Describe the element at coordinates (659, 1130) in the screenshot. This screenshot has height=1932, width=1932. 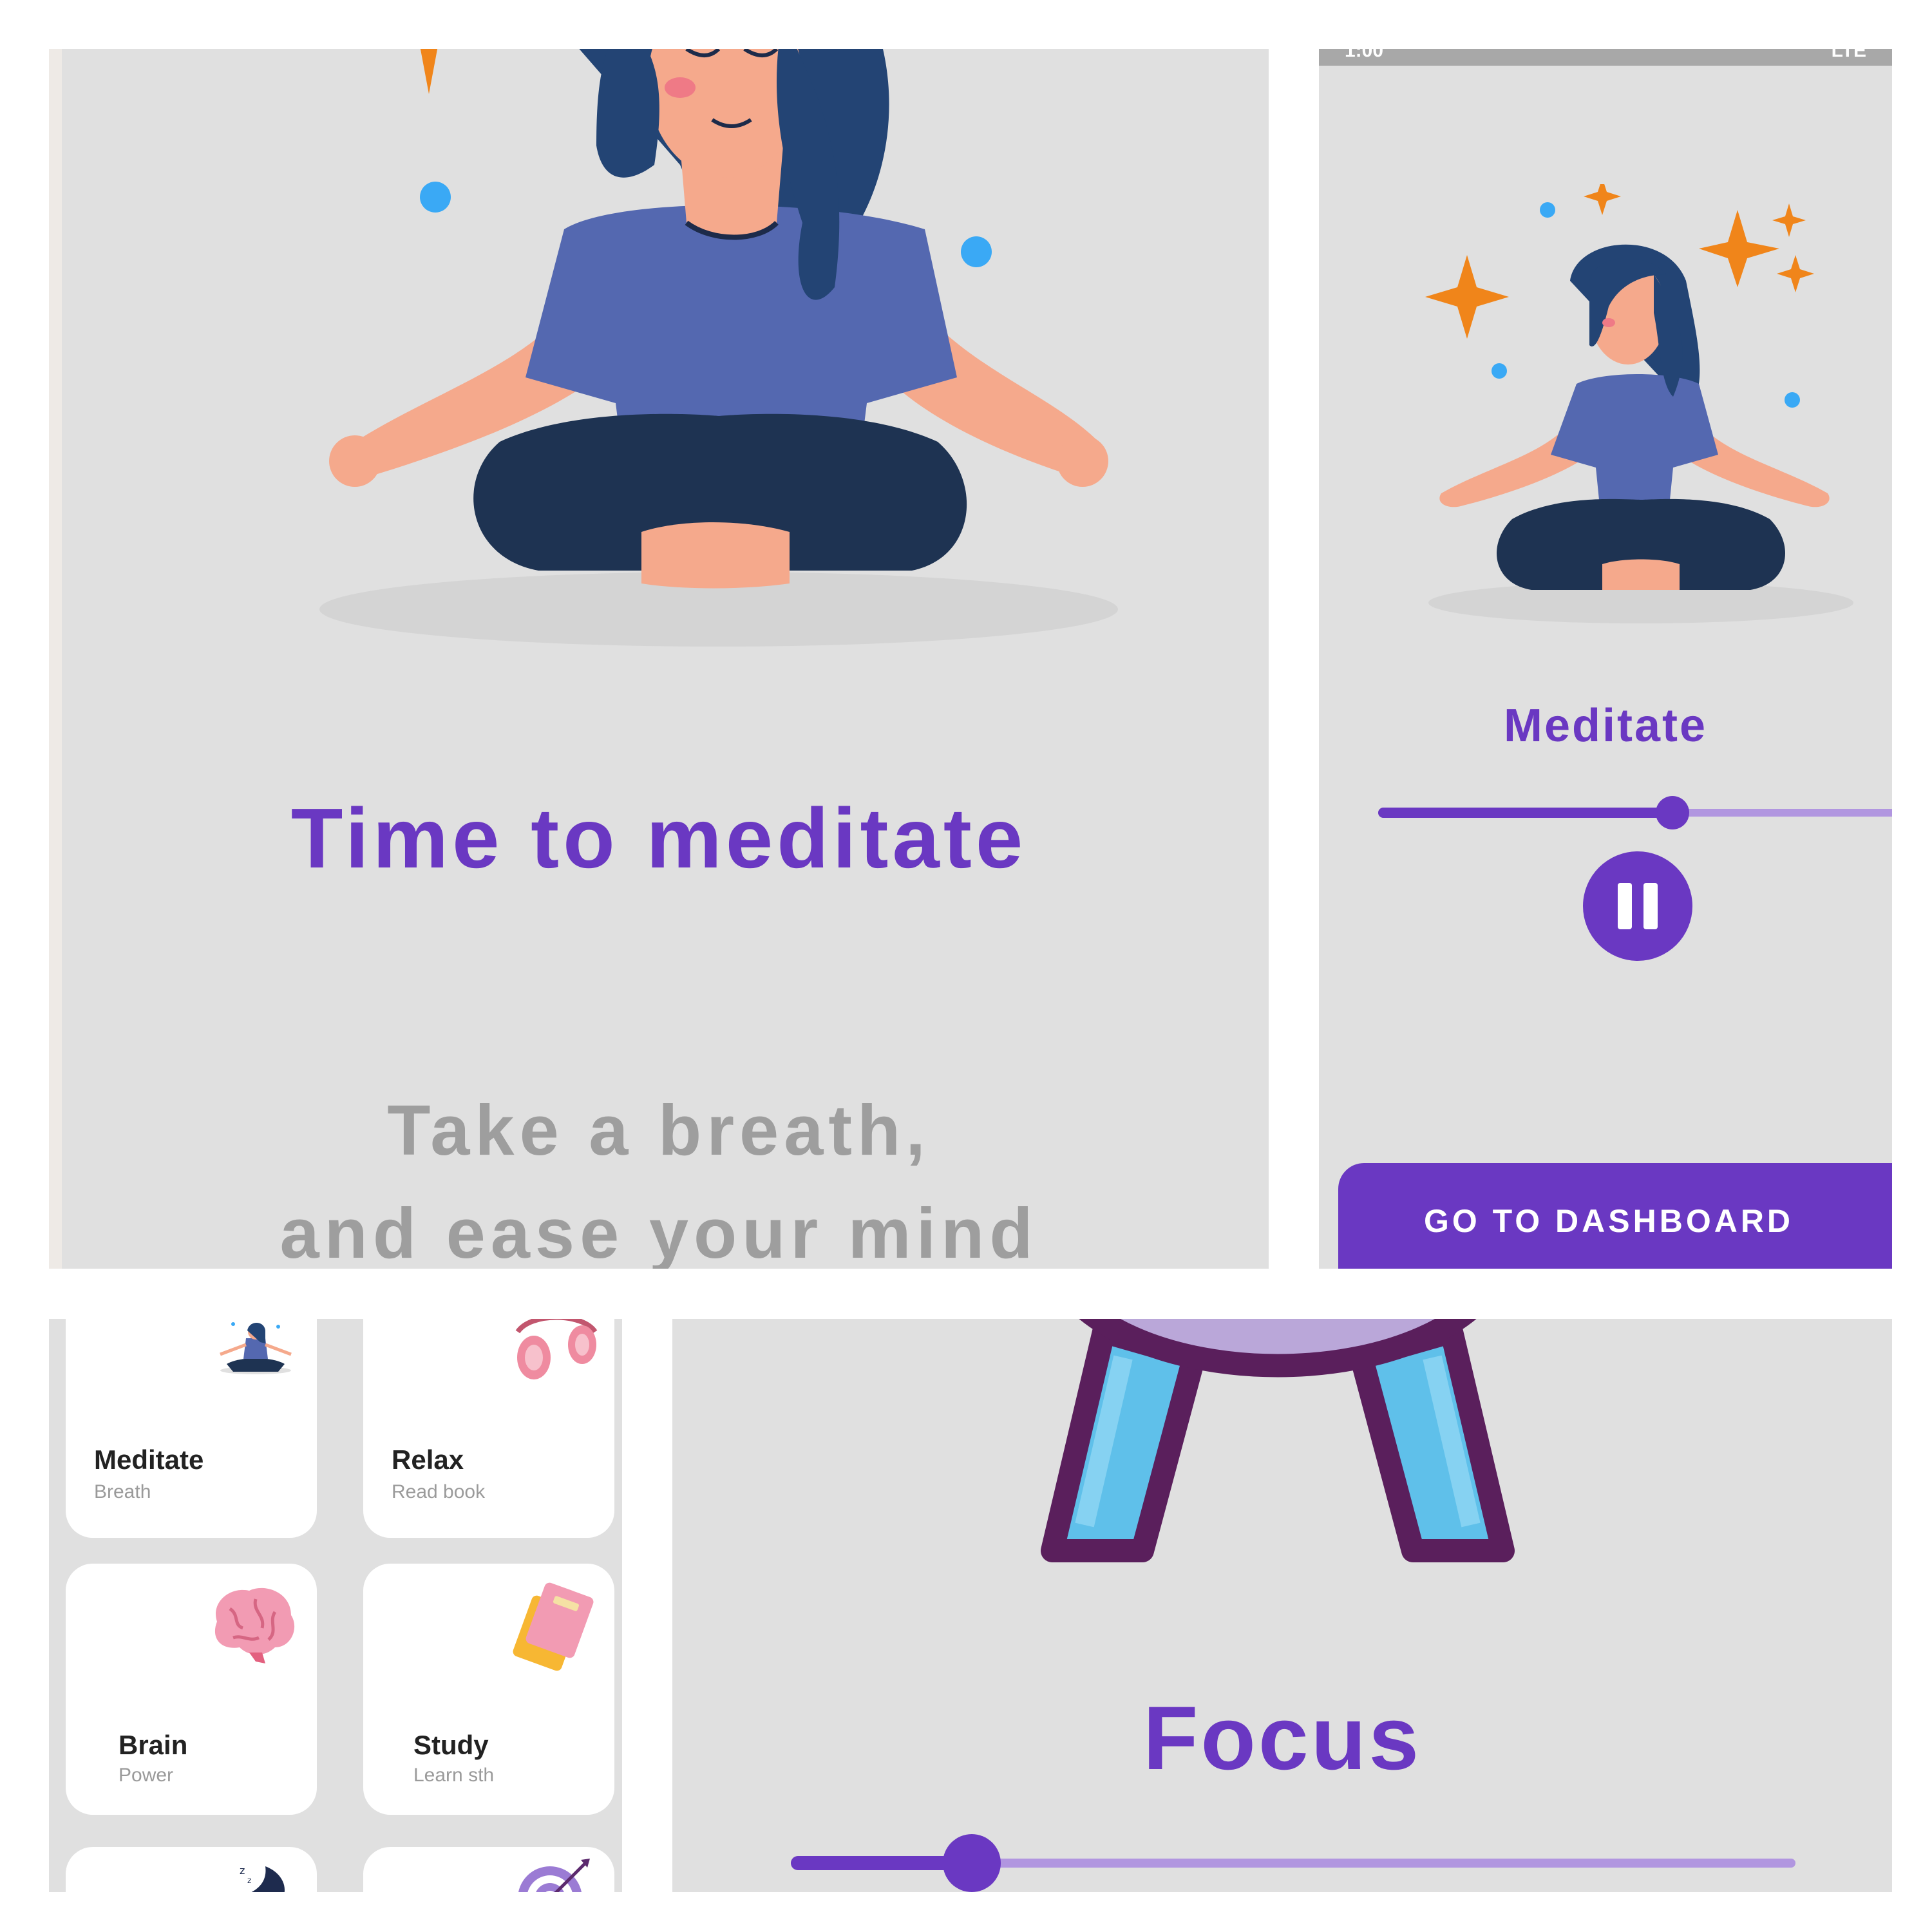
I see `subtitle-line: Take a breath,` at that location.